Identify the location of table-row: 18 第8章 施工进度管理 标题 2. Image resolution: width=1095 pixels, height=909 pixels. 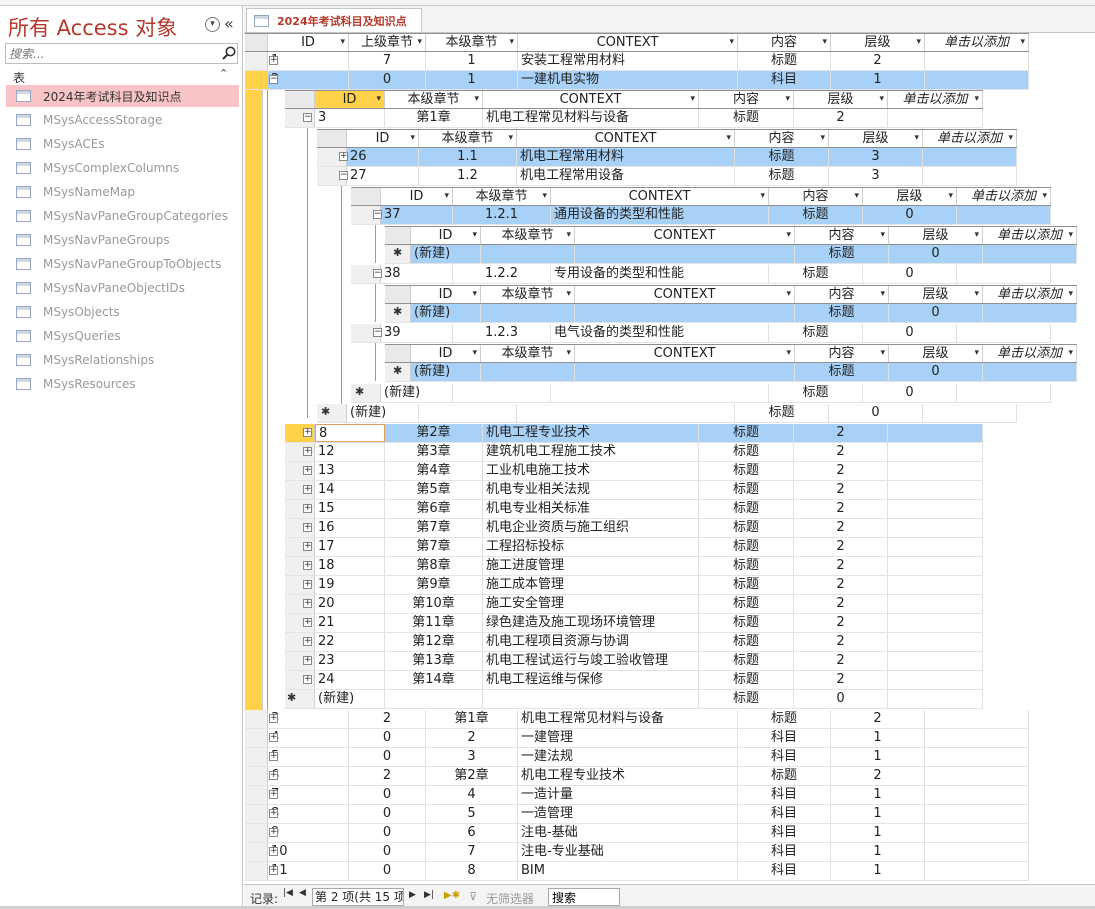
(634, 566).